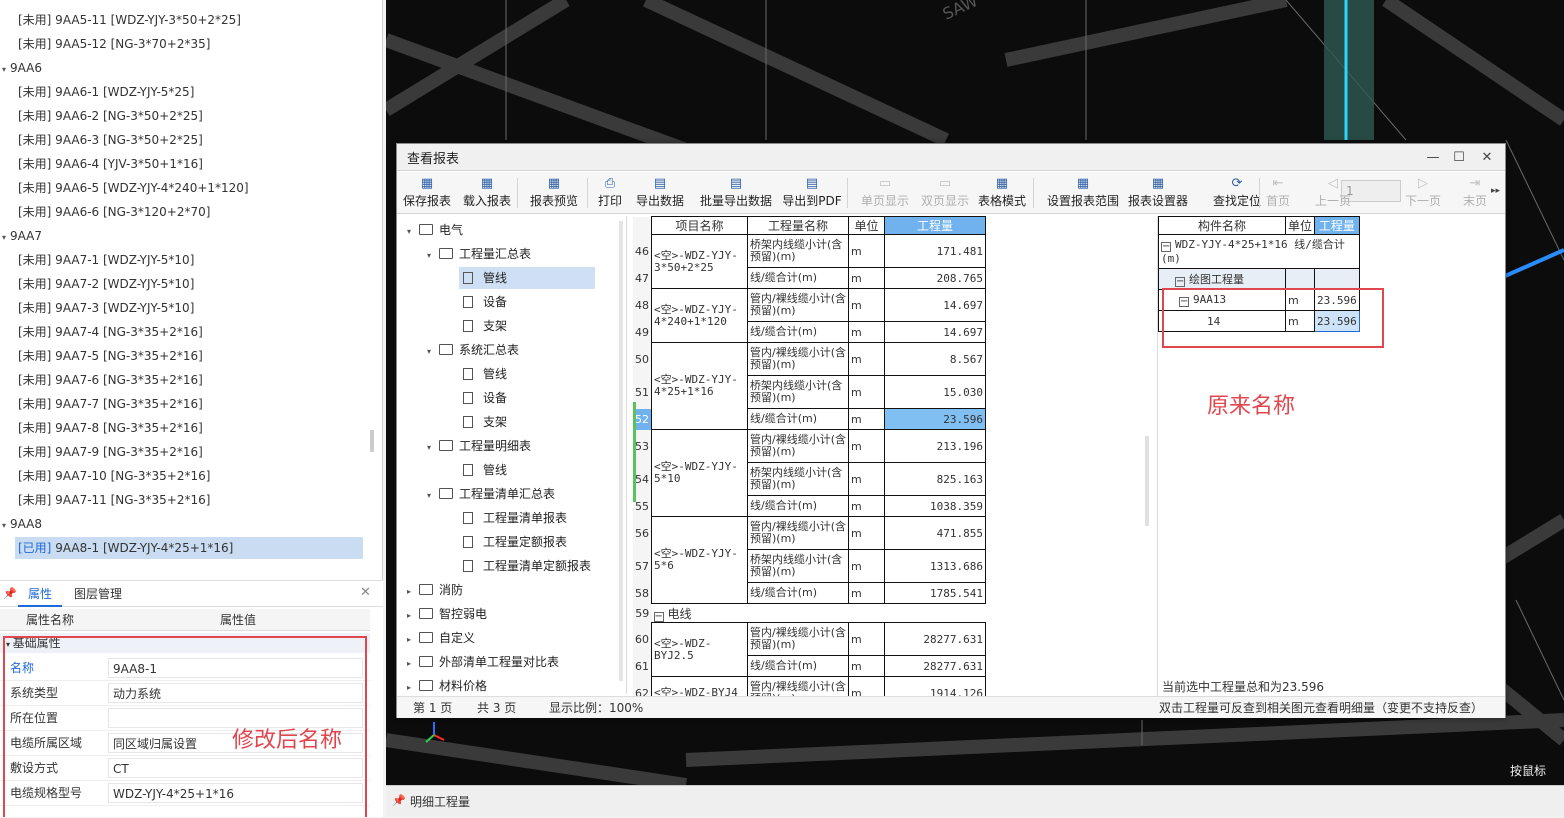 This screenshot has height=818, width=1564. What do you see at coordinates (22, 68) in the screenshot?
I see `tree-group: ▾ 9AA6` at bounding box center [22, 68].